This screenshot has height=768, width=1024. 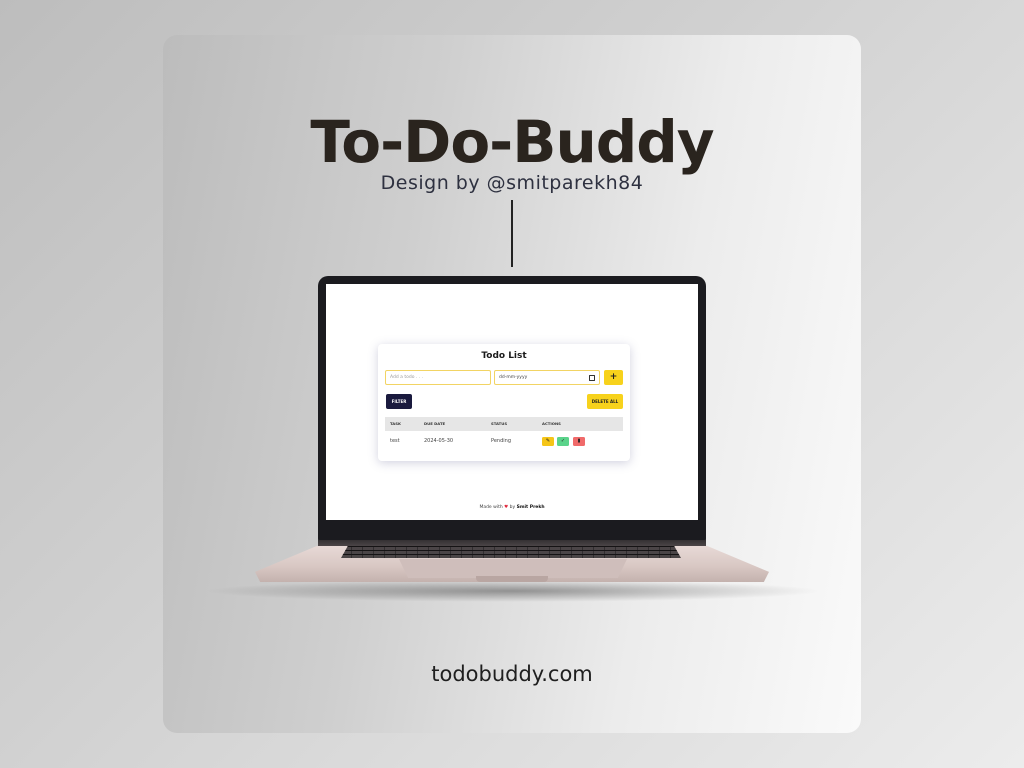 What do you see at coordinates (613, 377) in the screenshot?
I see `add-task-button: +` at bounding box center [613, 377].